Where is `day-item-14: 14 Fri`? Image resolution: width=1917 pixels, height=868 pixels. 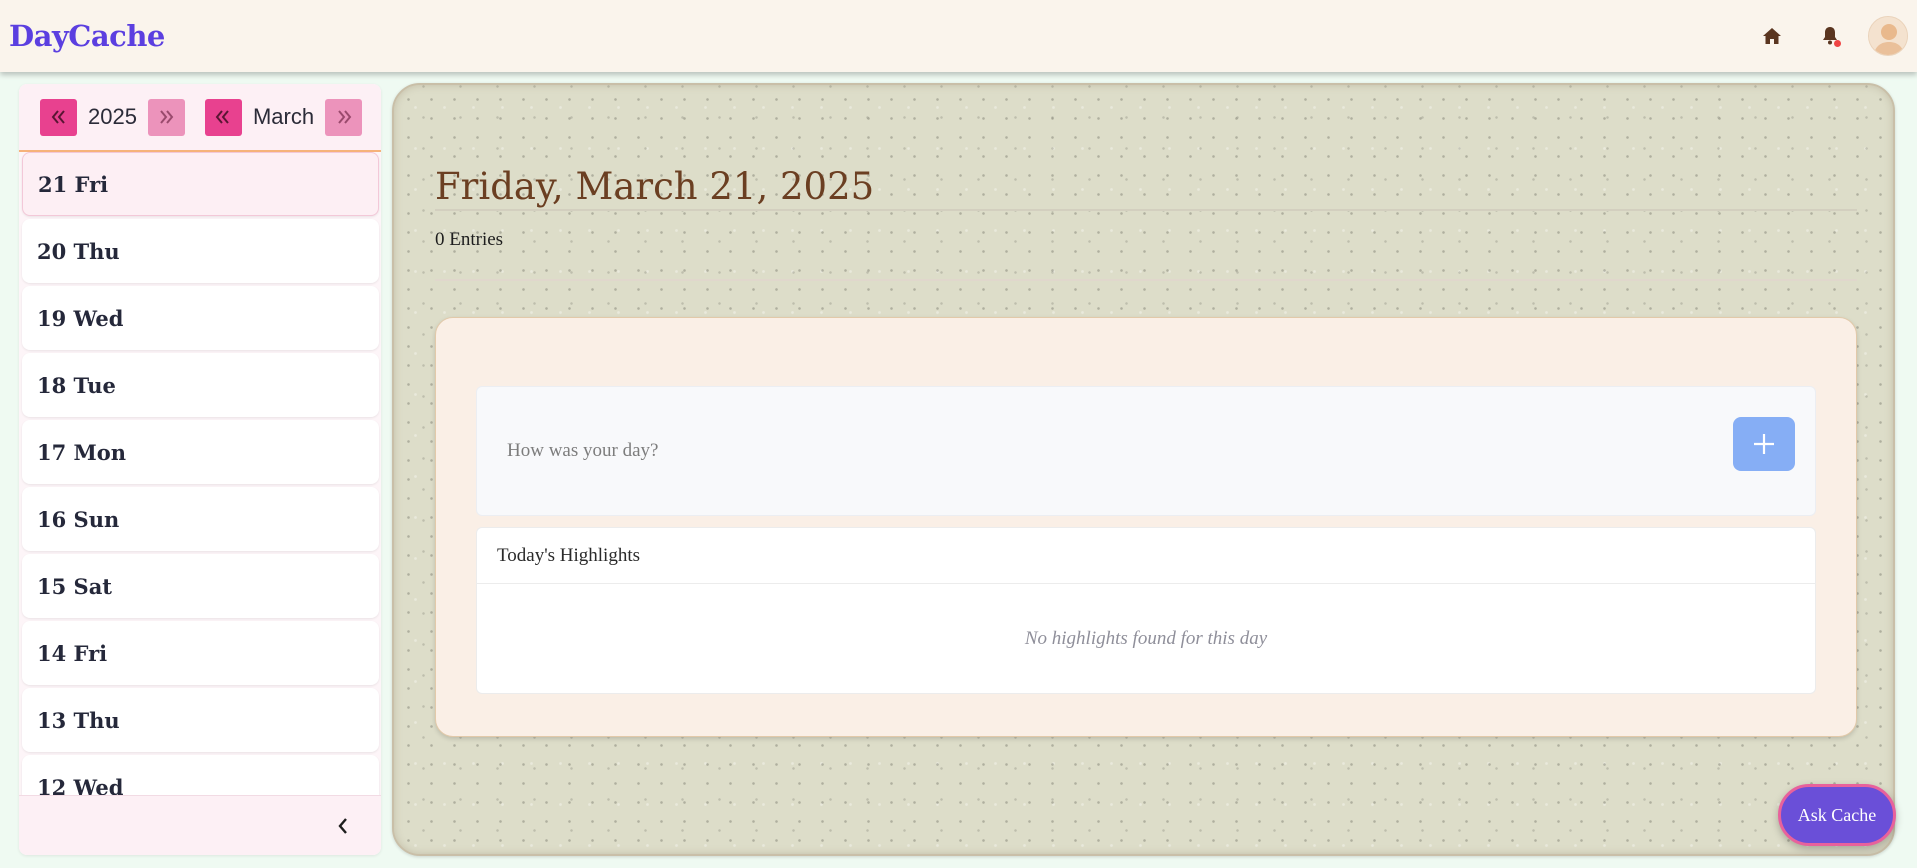
day-item-14: 14 Fri is located at coordinates (200, 653).